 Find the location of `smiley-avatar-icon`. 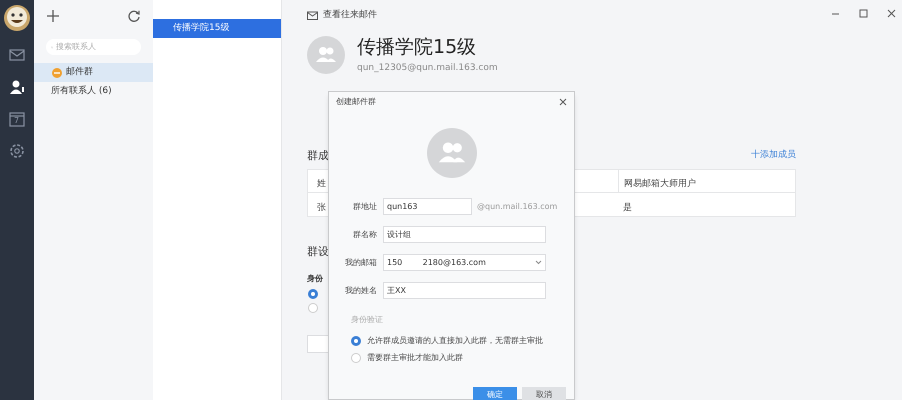

smiley-avatar-icon is located at coordinates (17, 18).